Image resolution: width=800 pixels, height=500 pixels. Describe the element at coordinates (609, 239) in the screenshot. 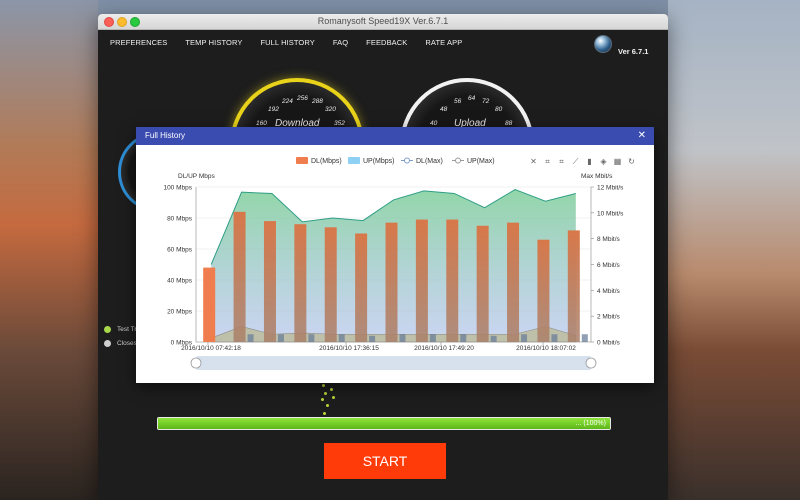

I see `y-tick-right: 8 Mbit/s` at that location.